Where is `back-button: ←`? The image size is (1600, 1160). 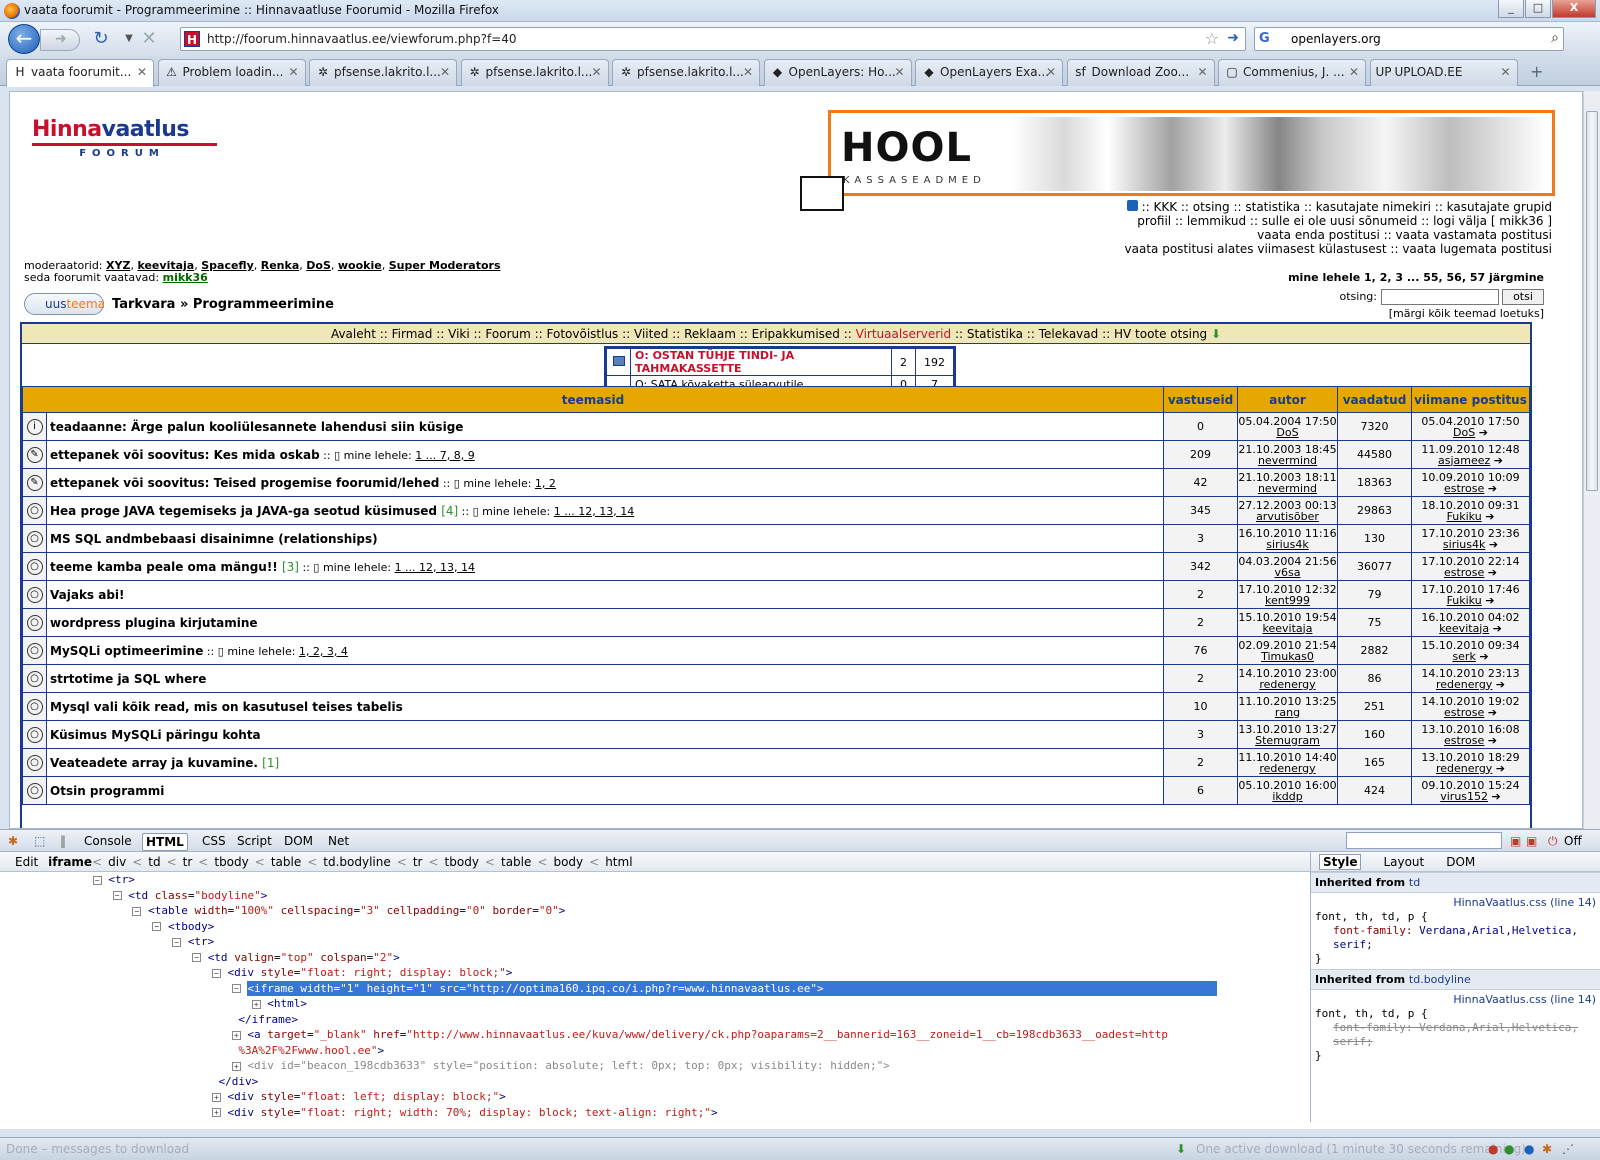
back-button: ← is located at coordinates (24, 39).